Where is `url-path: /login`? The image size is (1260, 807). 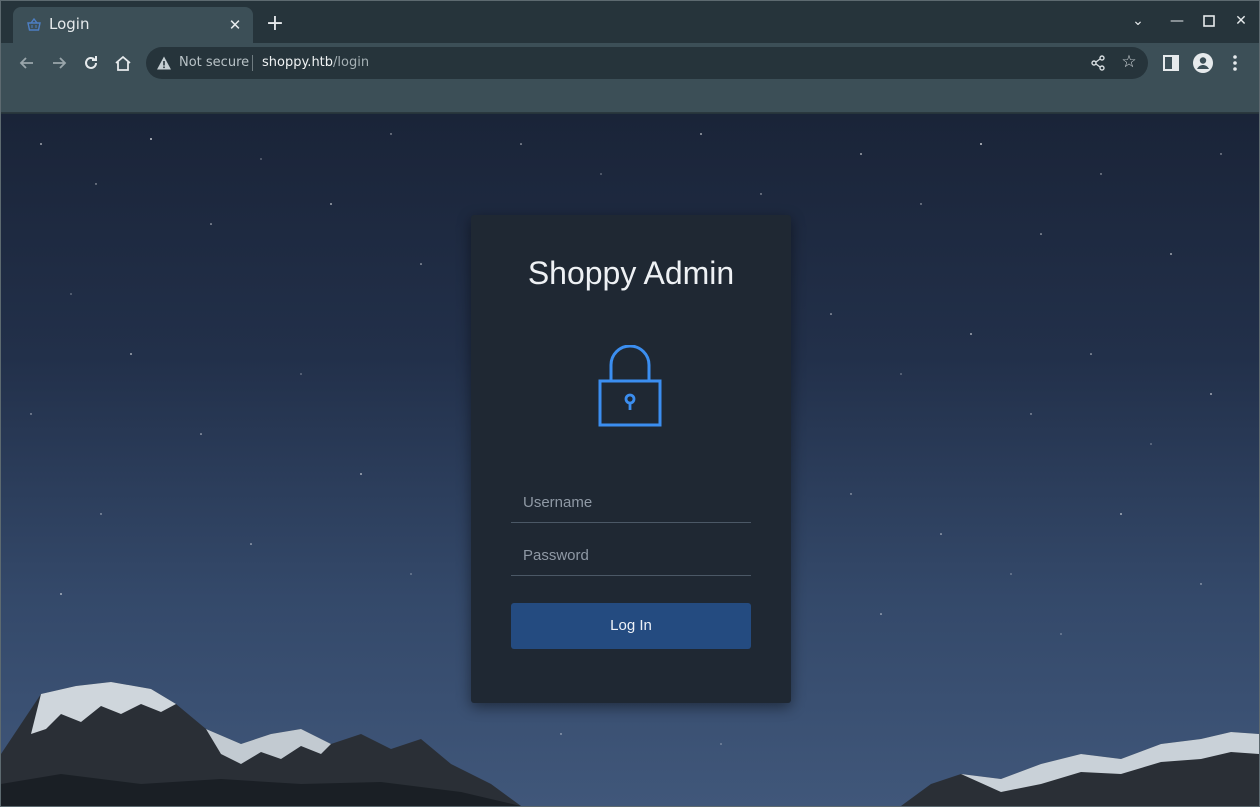 url-path: /login is located at coordinates (351, 62).